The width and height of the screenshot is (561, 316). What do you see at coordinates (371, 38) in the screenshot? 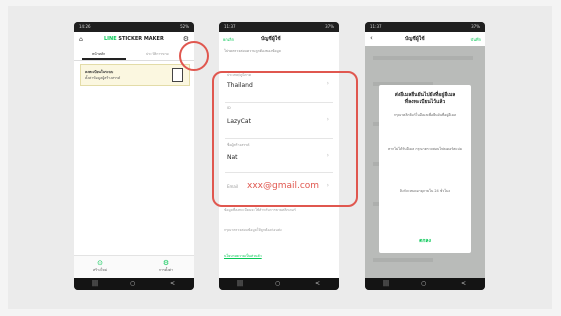
I see `back-arrow-icon: ‹` at bounding box center [371, 38].